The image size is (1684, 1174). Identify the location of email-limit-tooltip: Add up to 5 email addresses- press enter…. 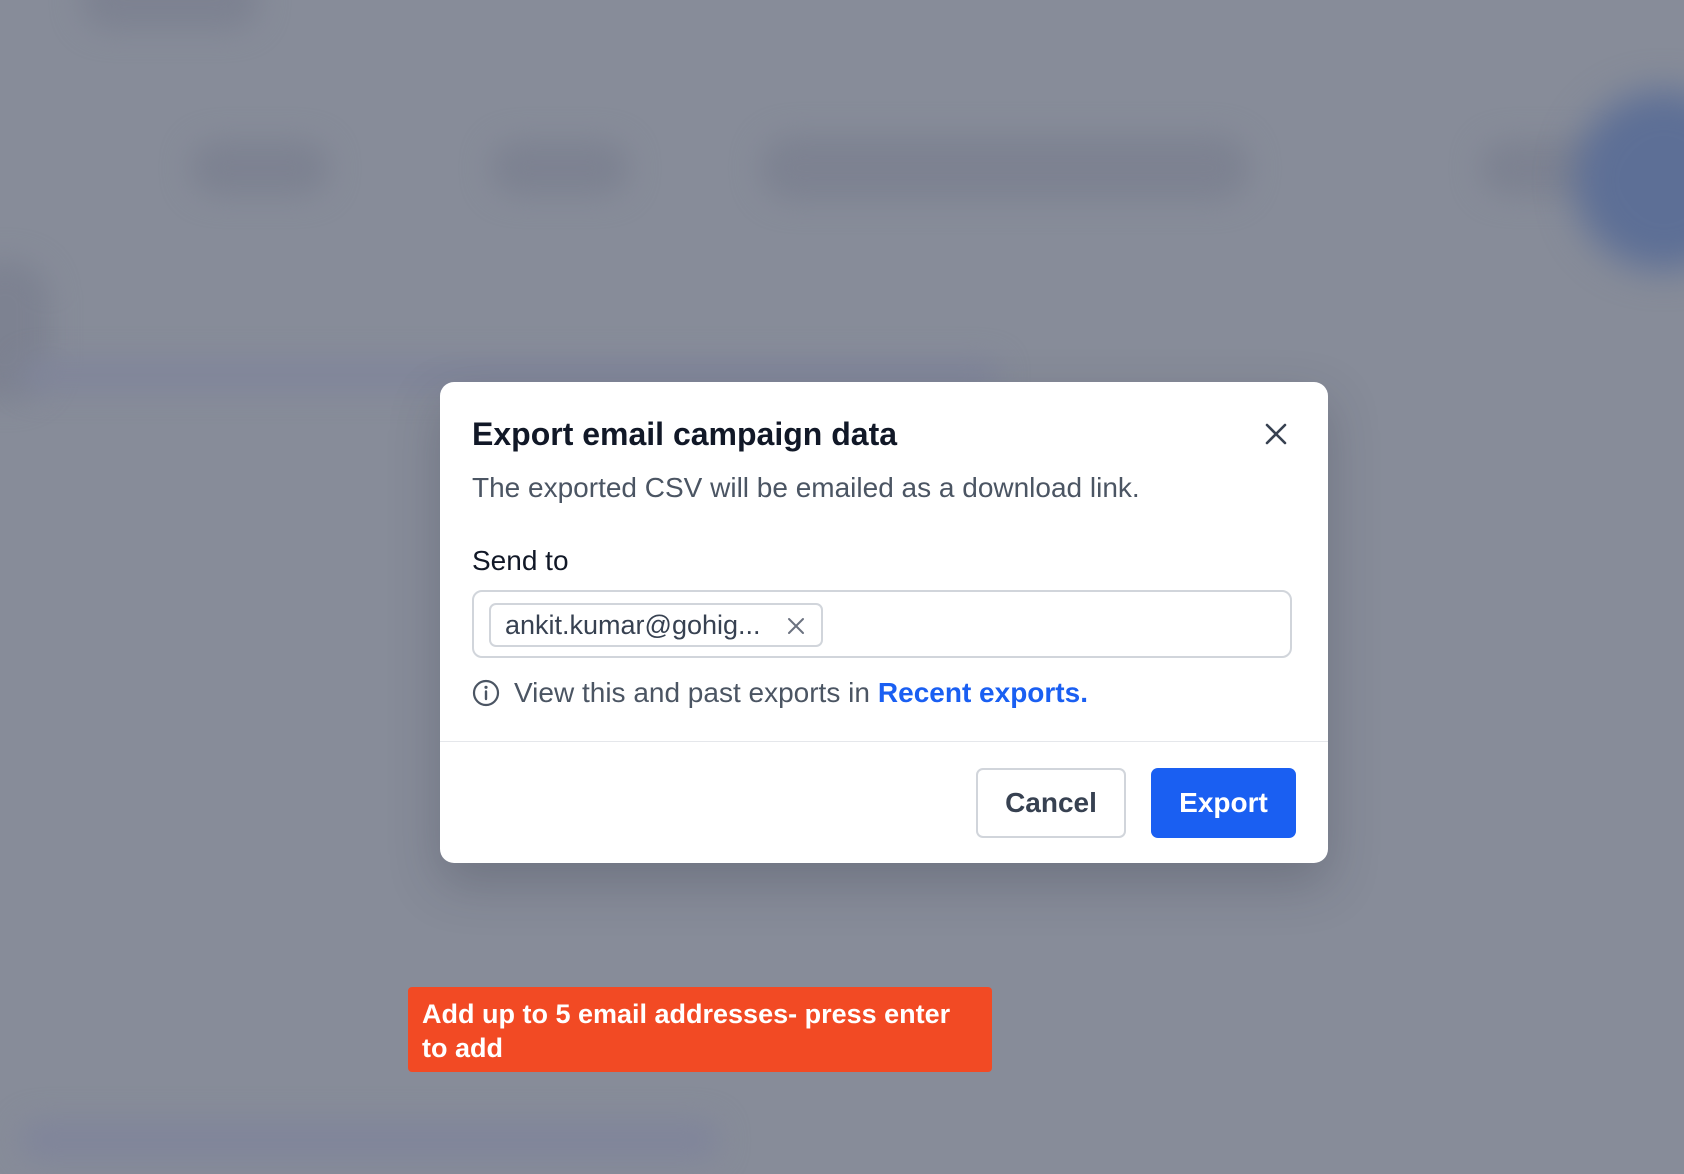
(700, 1029).